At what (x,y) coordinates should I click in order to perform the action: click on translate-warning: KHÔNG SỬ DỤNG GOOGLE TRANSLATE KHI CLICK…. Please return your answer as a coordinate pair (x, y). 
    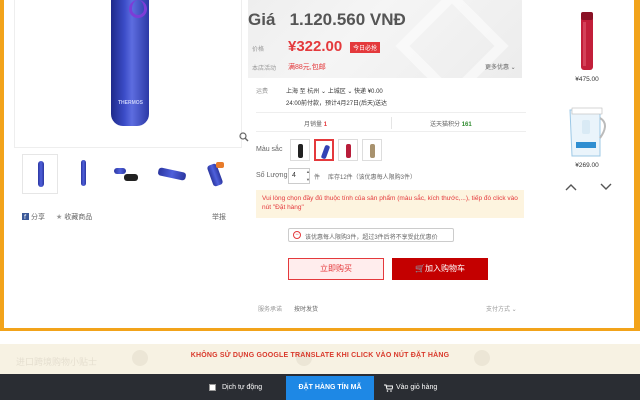
    Looking at the image, I should click on (320, 355).